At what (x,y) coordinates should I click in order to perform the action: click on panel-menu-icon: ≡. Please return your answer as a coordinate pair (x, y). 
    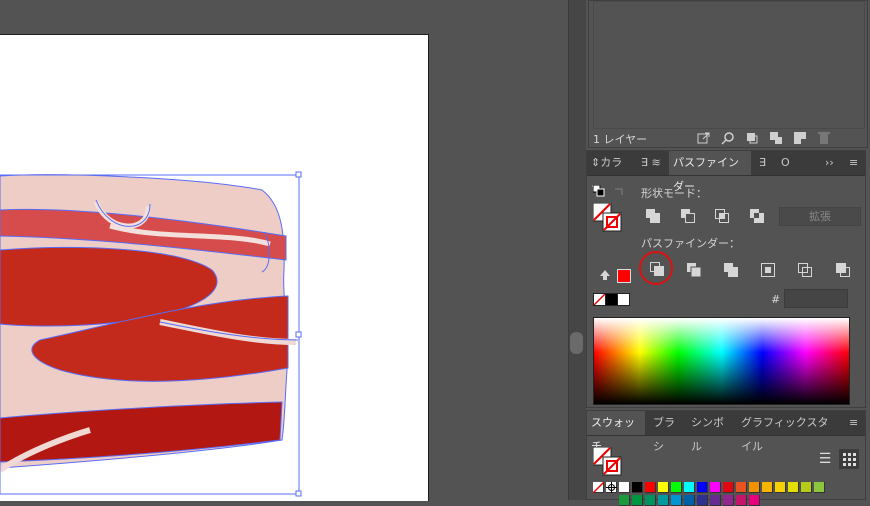
    Looking at the image, I should click on (854, 163).